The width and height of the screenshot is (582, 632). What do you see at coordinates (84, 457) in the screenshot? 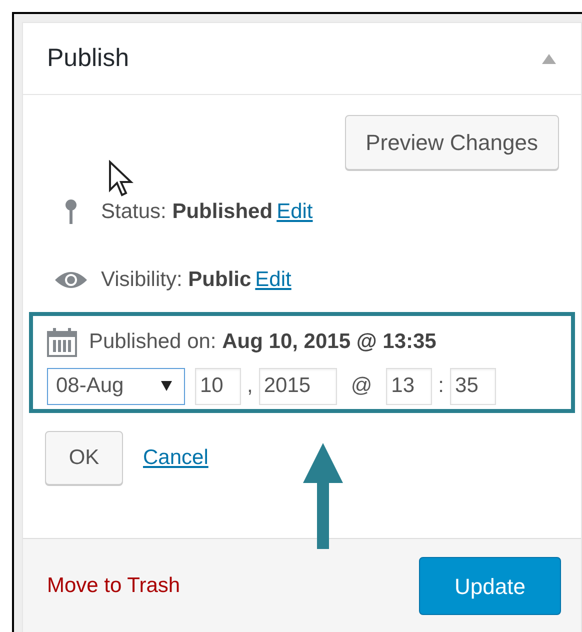
I see `ok-button: OK` at bounding box center [84, 457].